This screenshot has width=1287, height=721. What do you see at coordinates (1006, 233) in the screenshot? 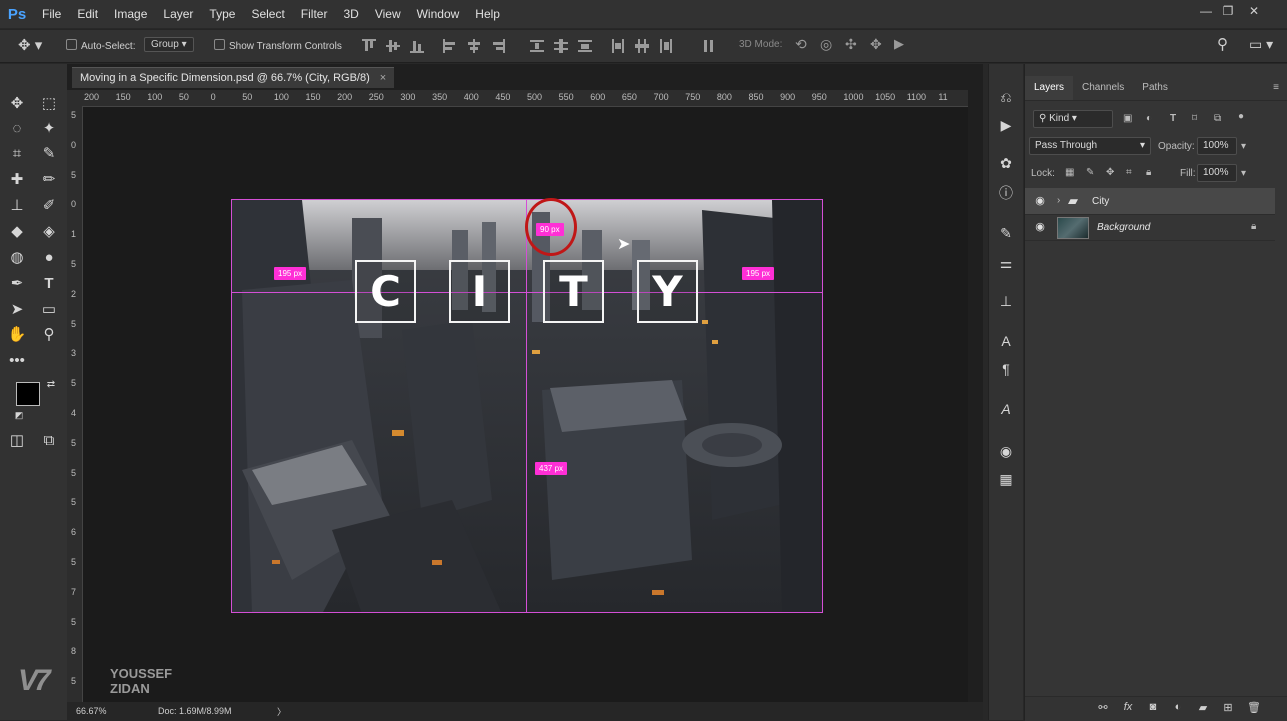
I see `brushes-icon: ✎` at bounding box center [1006, 233].